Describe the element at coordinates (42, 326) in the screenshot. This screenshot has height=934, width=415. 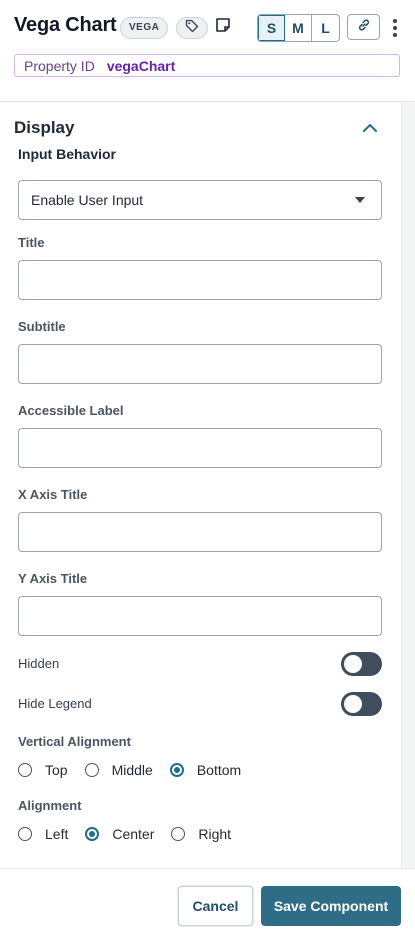
I see `subtitle-label: Subtitle` at that location.